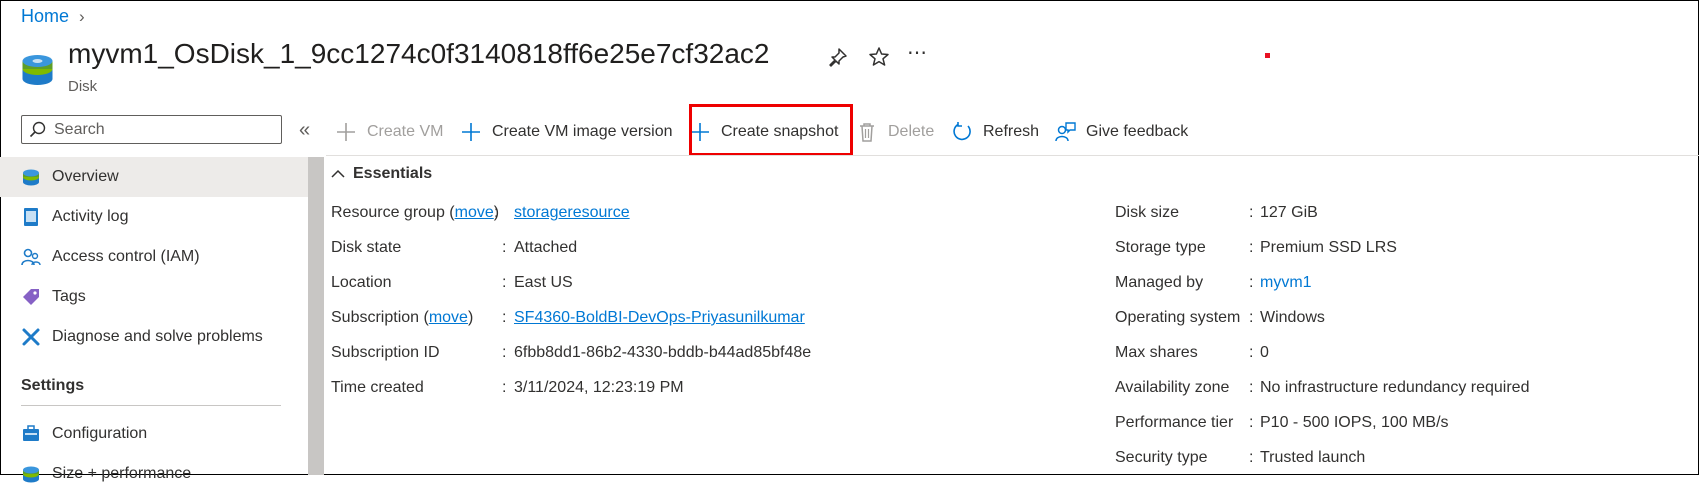 The width and height of the screenshot is (1699, 494). I want to click on field-label: Security type, so click(1161, 457).